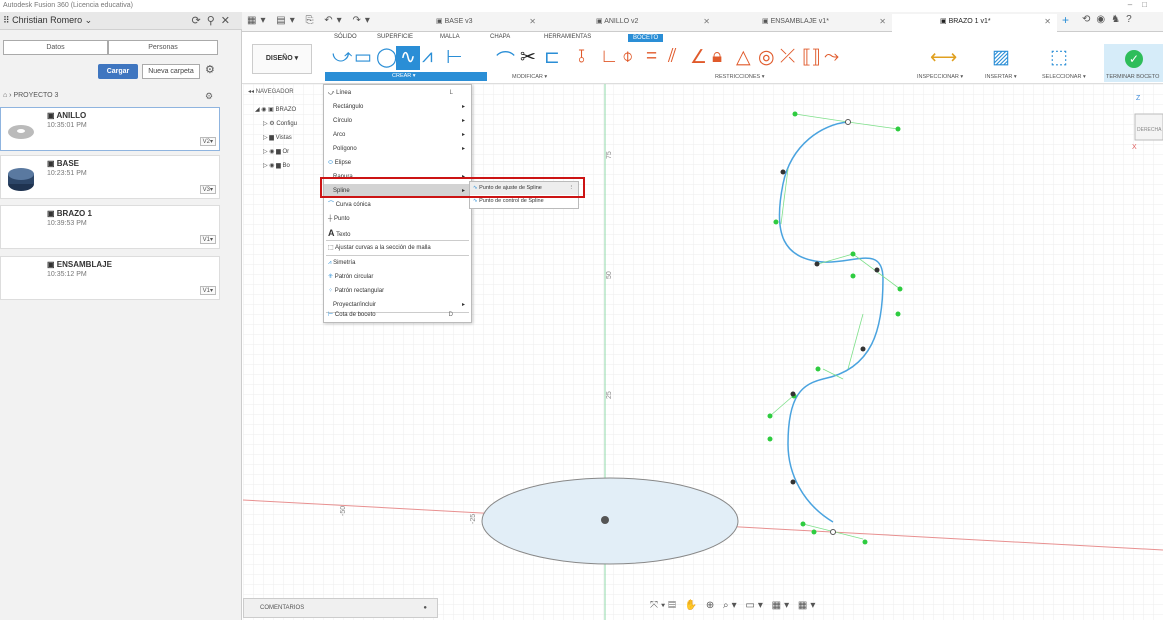  Describe the element at coordinates (811, 57) in the screenshot. I see `smooth-icon: ⟦⟧` at that location.